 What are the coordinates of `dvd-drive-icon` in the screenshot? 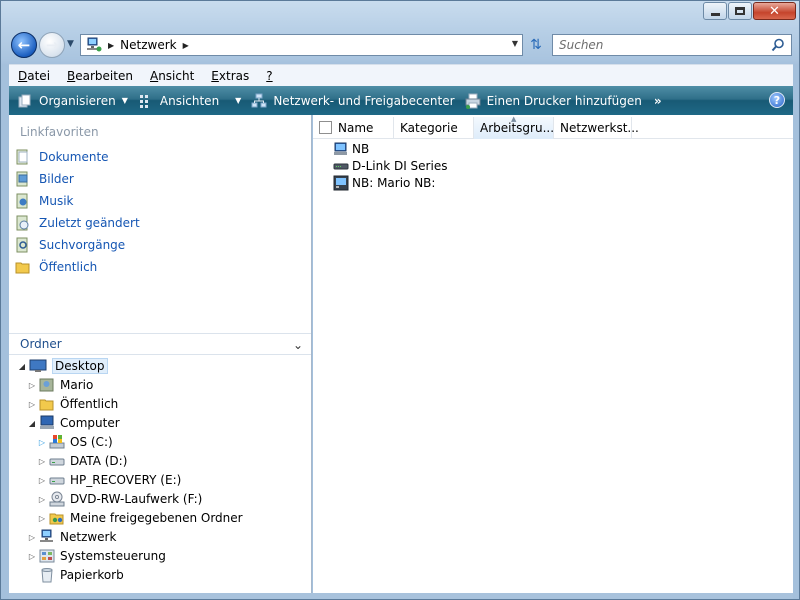 It's located at (57, 499).